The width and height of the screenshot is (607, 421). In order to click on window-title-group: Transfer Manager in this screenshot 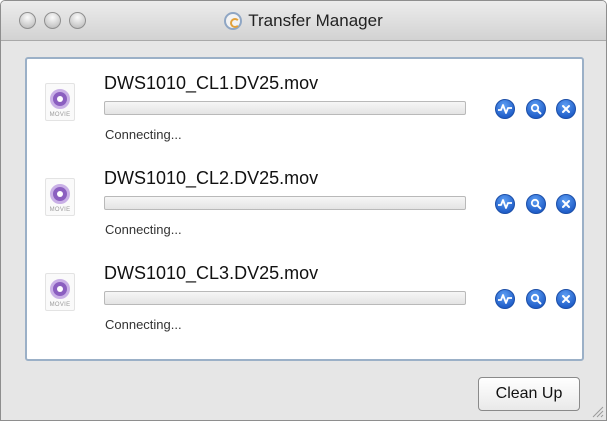, I will do `click(303, 21)`.